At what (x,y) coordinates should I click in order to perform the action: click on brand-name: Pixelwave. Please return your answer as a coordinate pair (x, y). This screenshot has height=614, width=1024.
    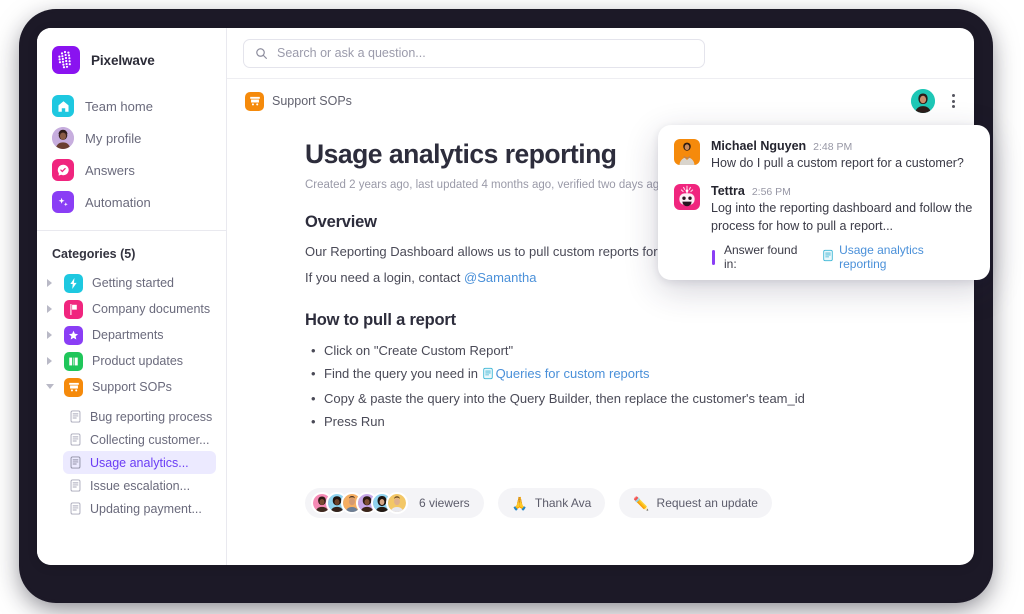
    Looking at the image, I should click on (123, 60).